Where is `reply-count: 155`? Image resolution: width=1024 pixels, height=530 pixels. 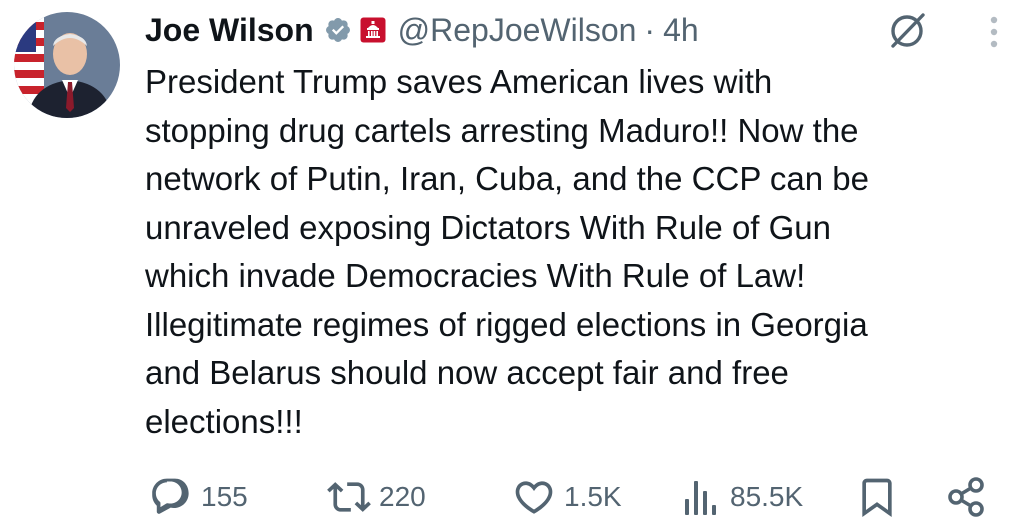 reply-count: 155 is located at coordinates (224, 496).